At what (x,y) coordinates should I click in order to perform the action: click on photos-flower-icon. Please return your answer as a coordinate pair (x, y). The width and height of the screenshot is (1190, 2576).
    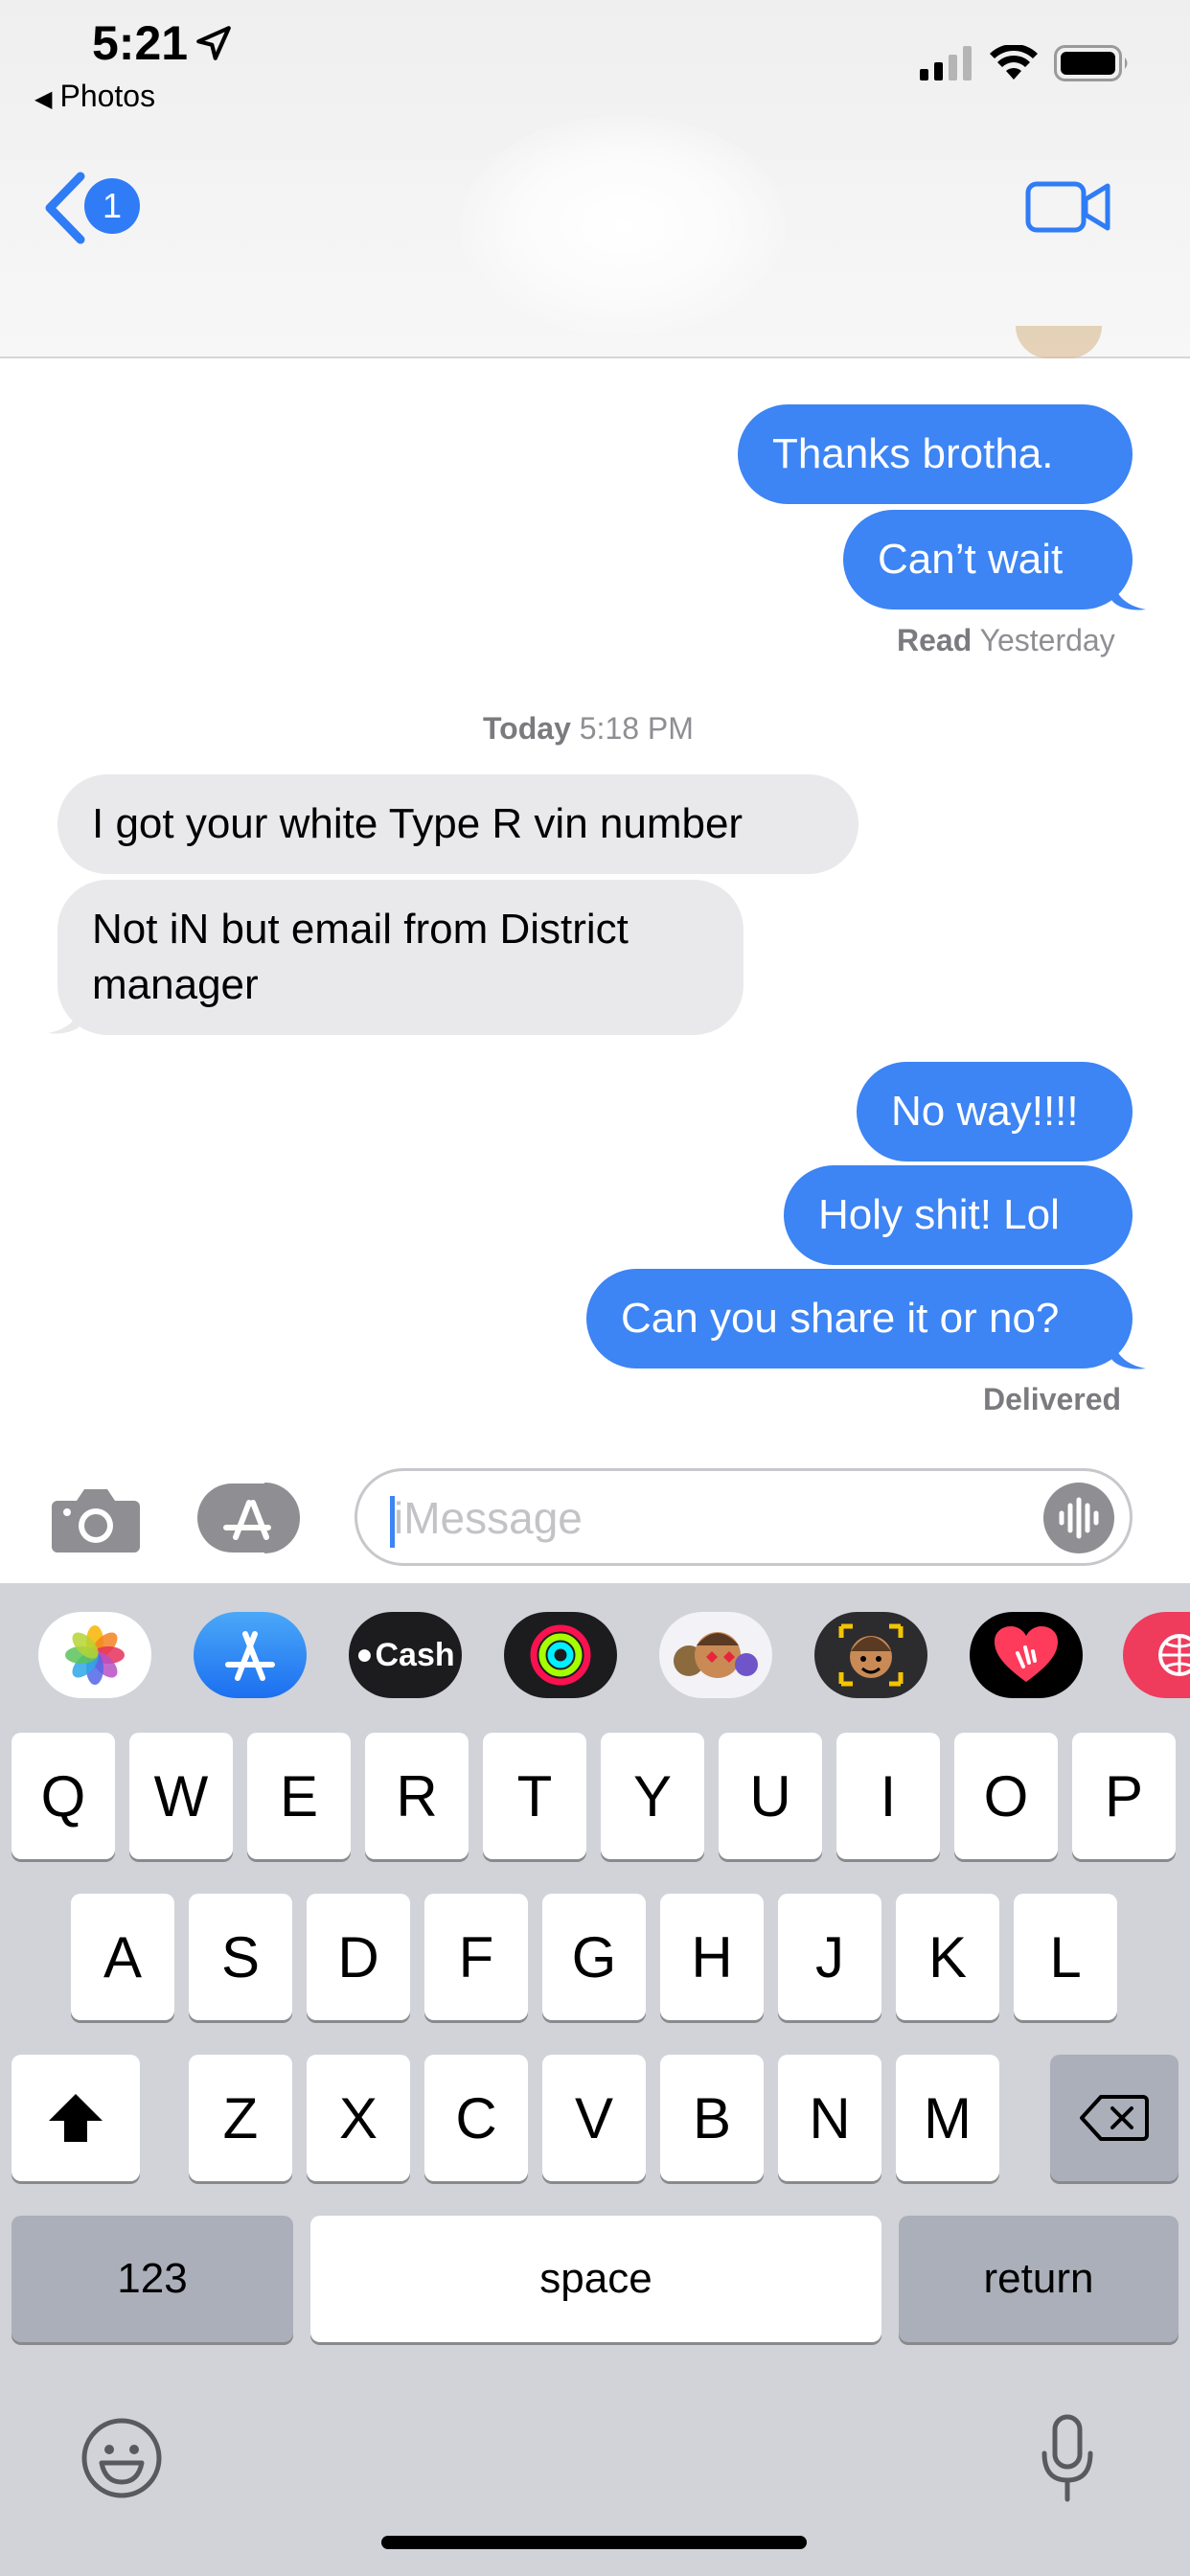
    Looking at the image, I should click on (95, 1655).